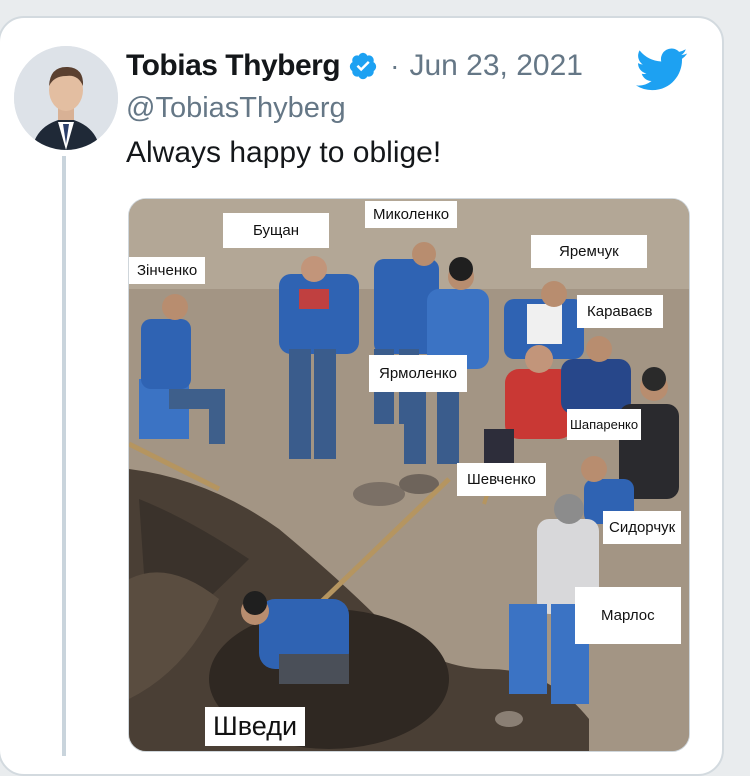  What do you see at coordinates (64, 456) in the screenshot?
I see `thread-line` at bounding box center [64, 456].